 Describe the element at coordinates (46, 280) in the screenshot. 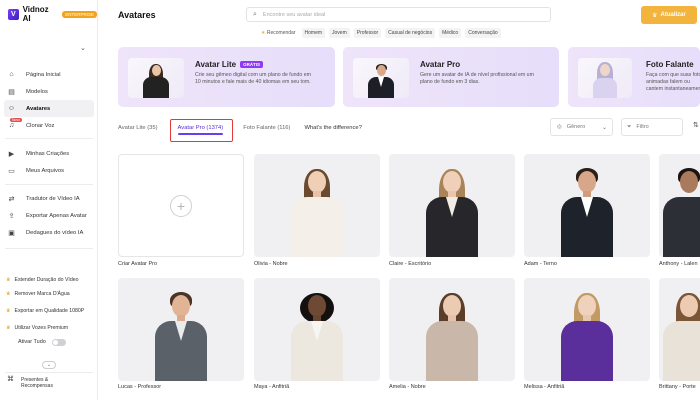

I see `premium-item-label: Estender Duração do Vídeo` at that location.